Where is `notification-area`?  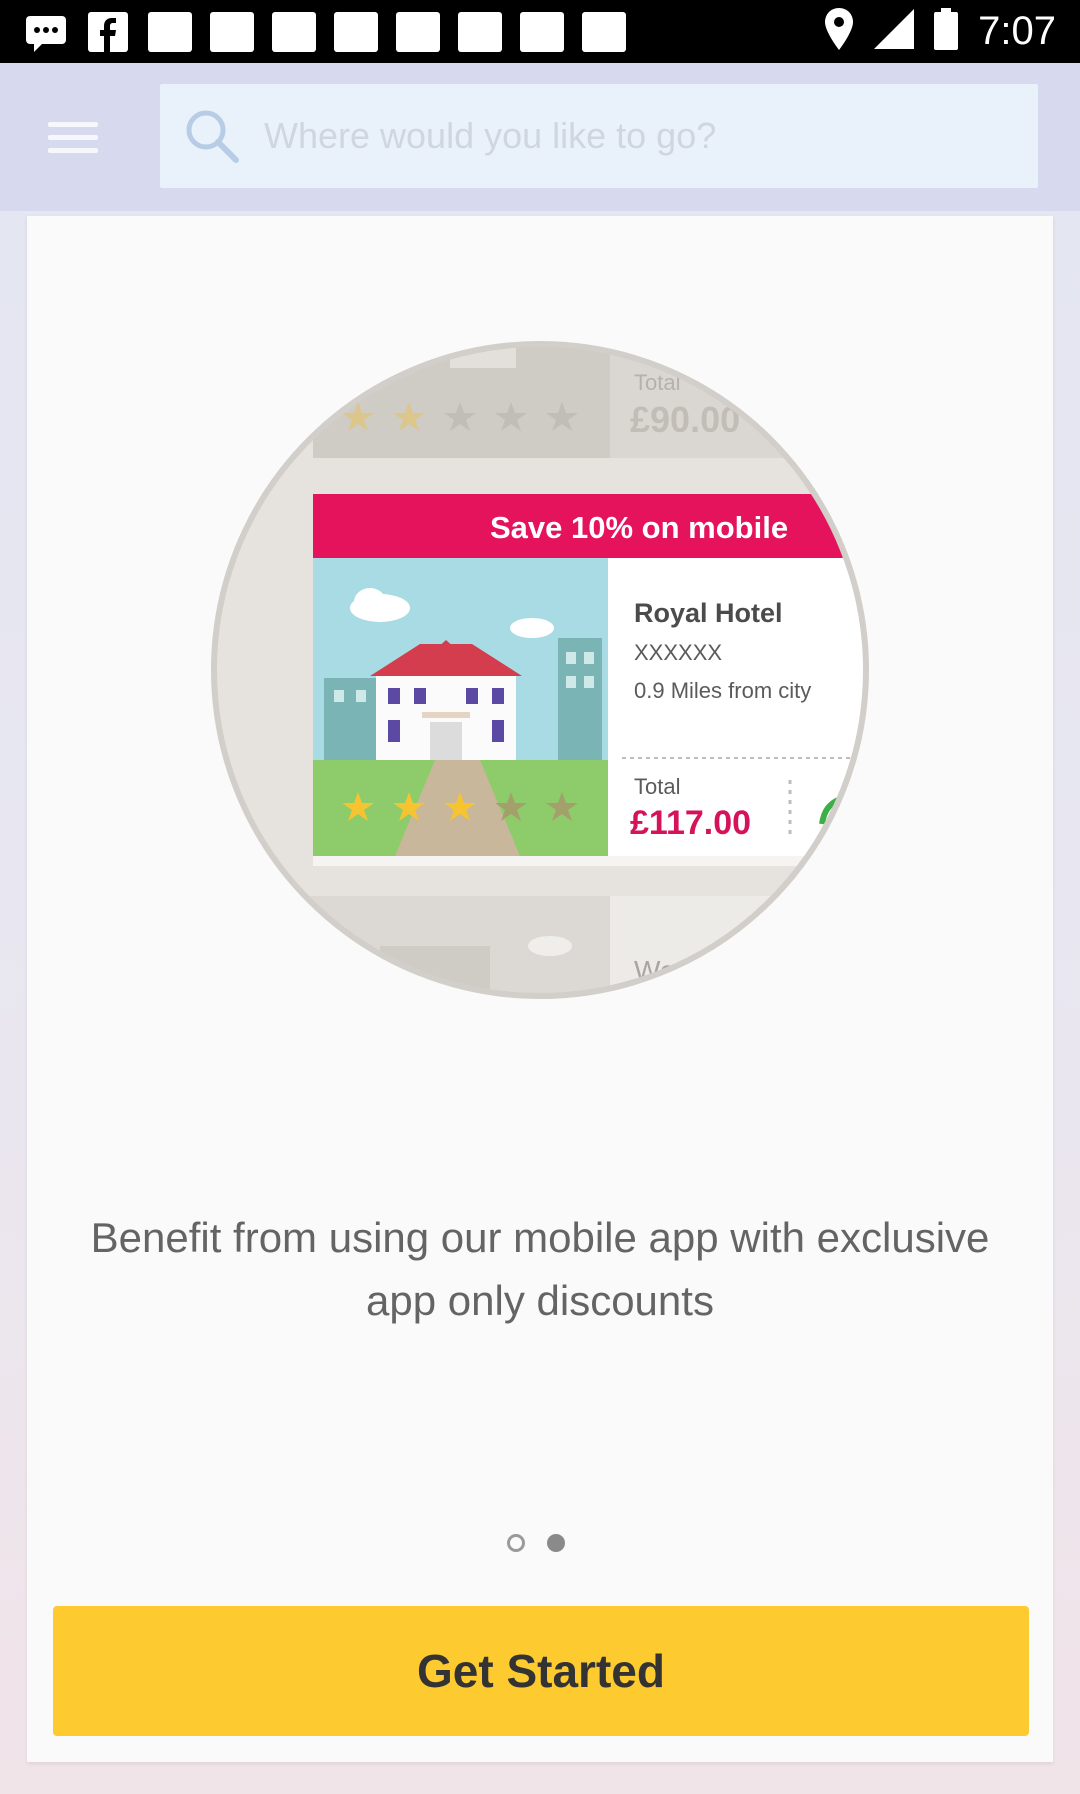
notification-area is located at coordinates (325, 32).